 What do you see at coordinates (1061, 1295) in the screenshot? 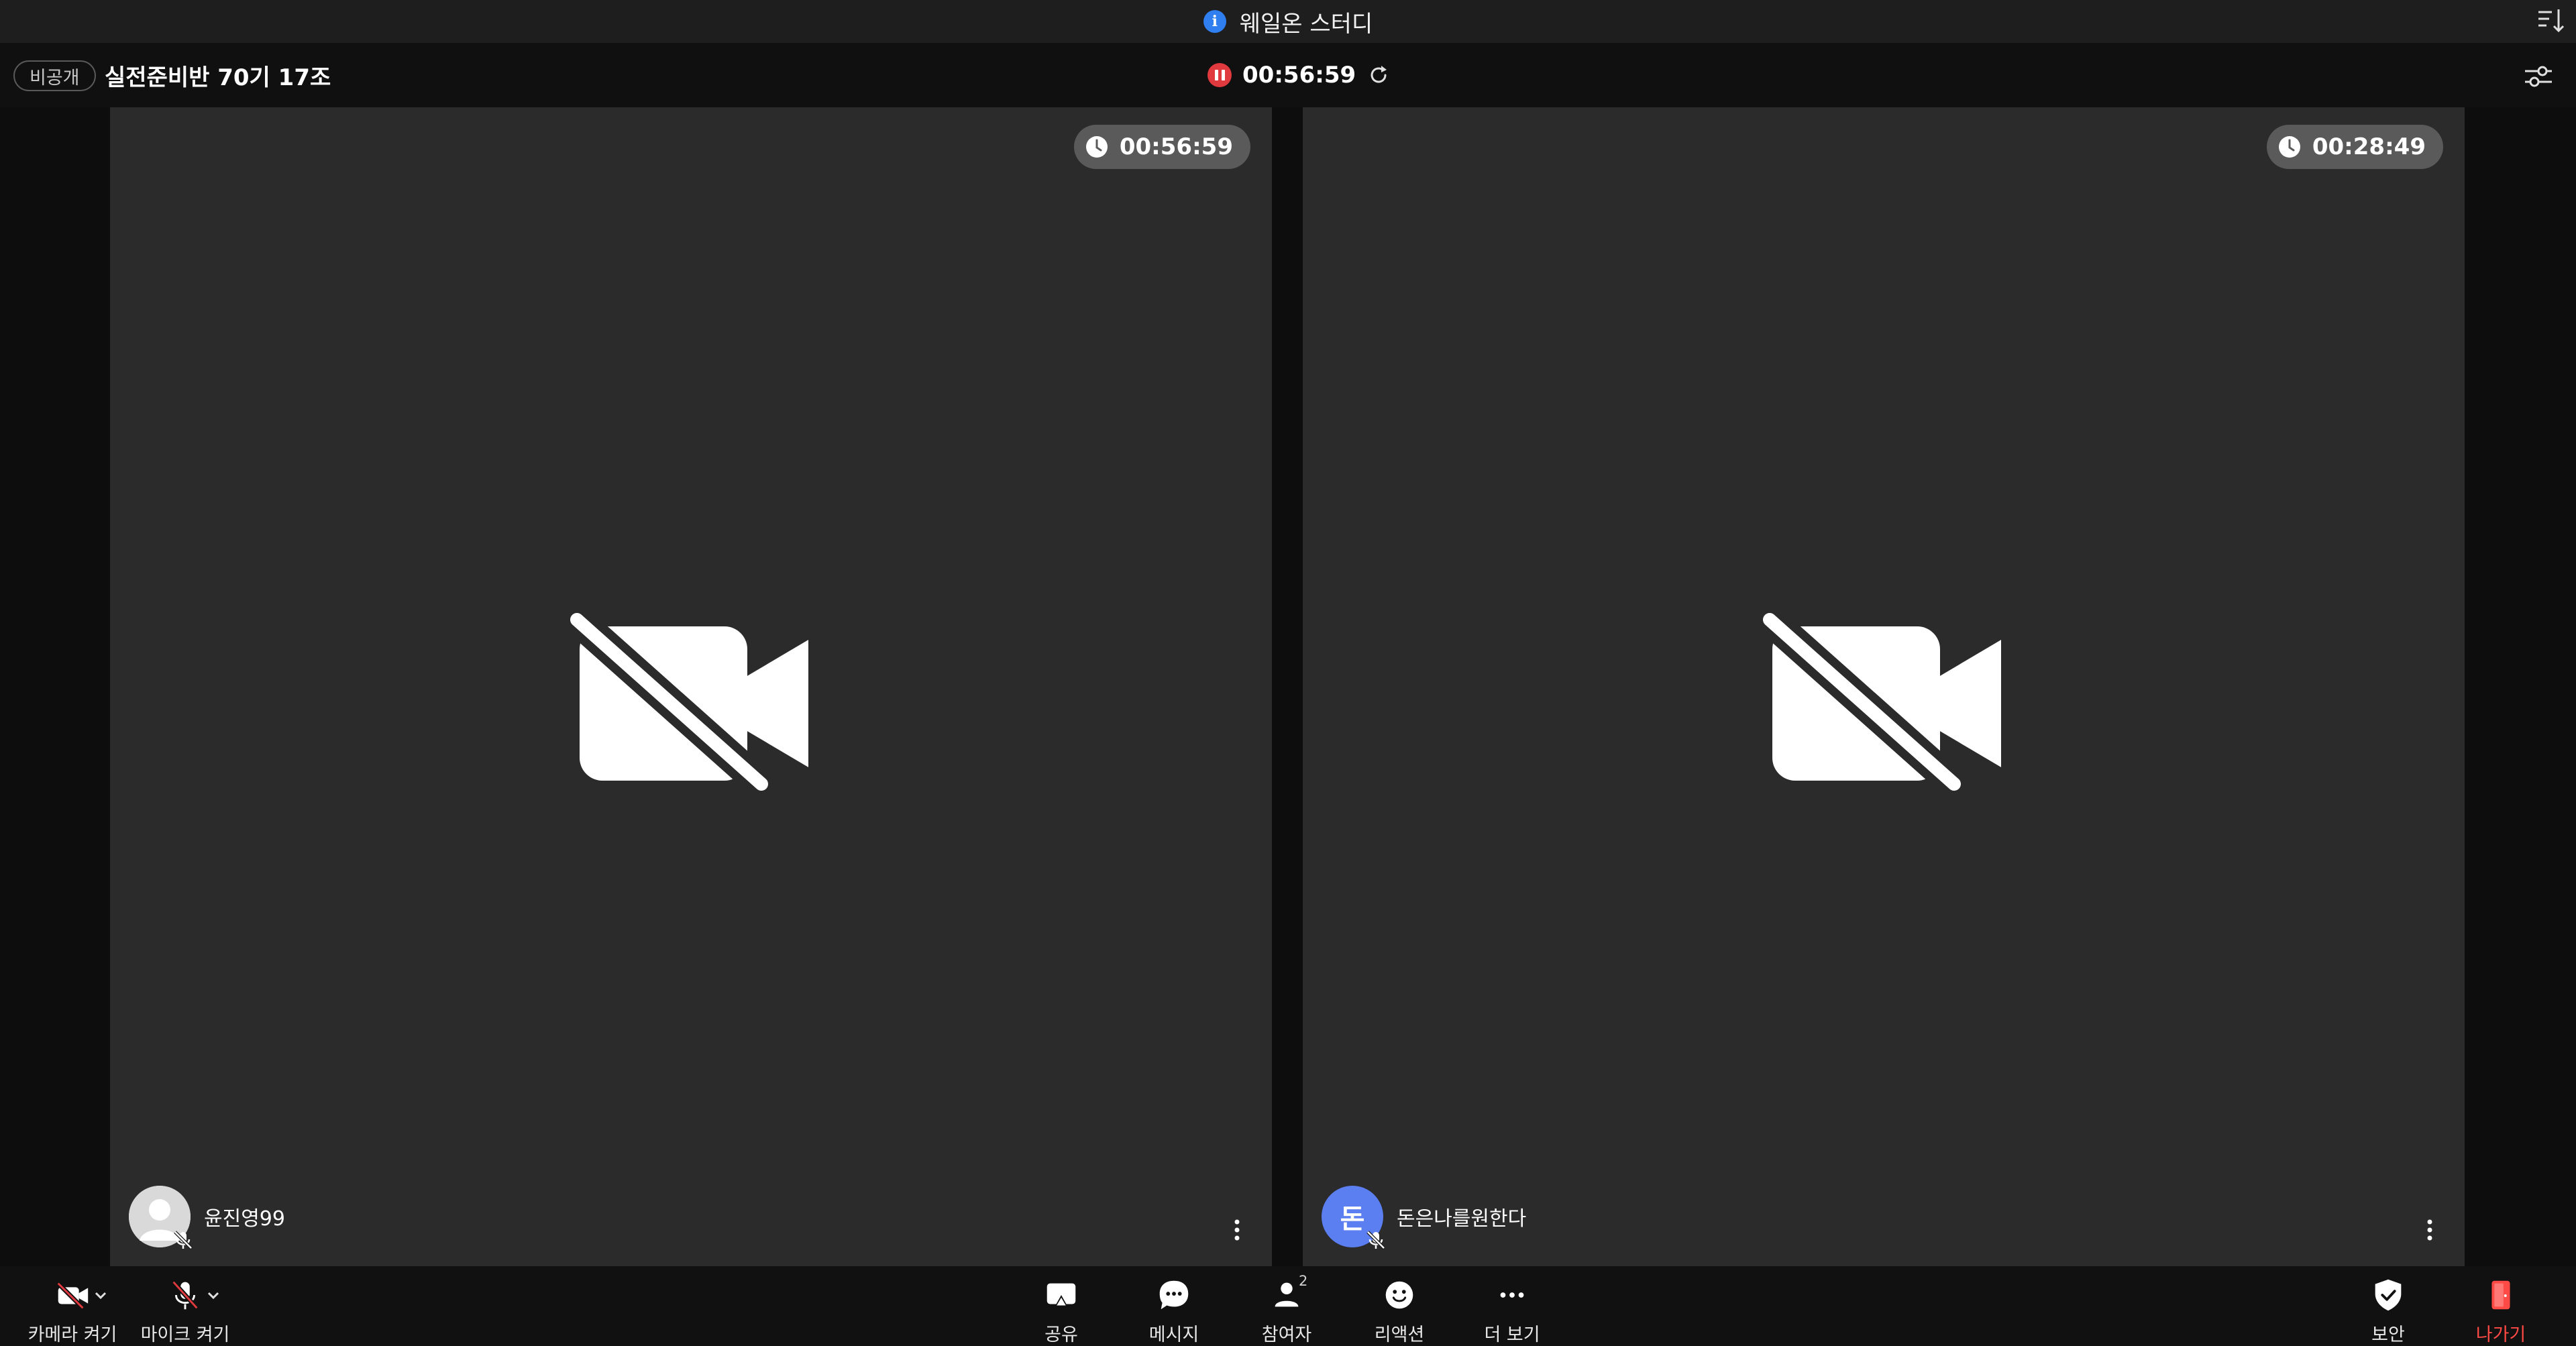
I see `screen-share-icon` at bounding box center [1061, 1295].